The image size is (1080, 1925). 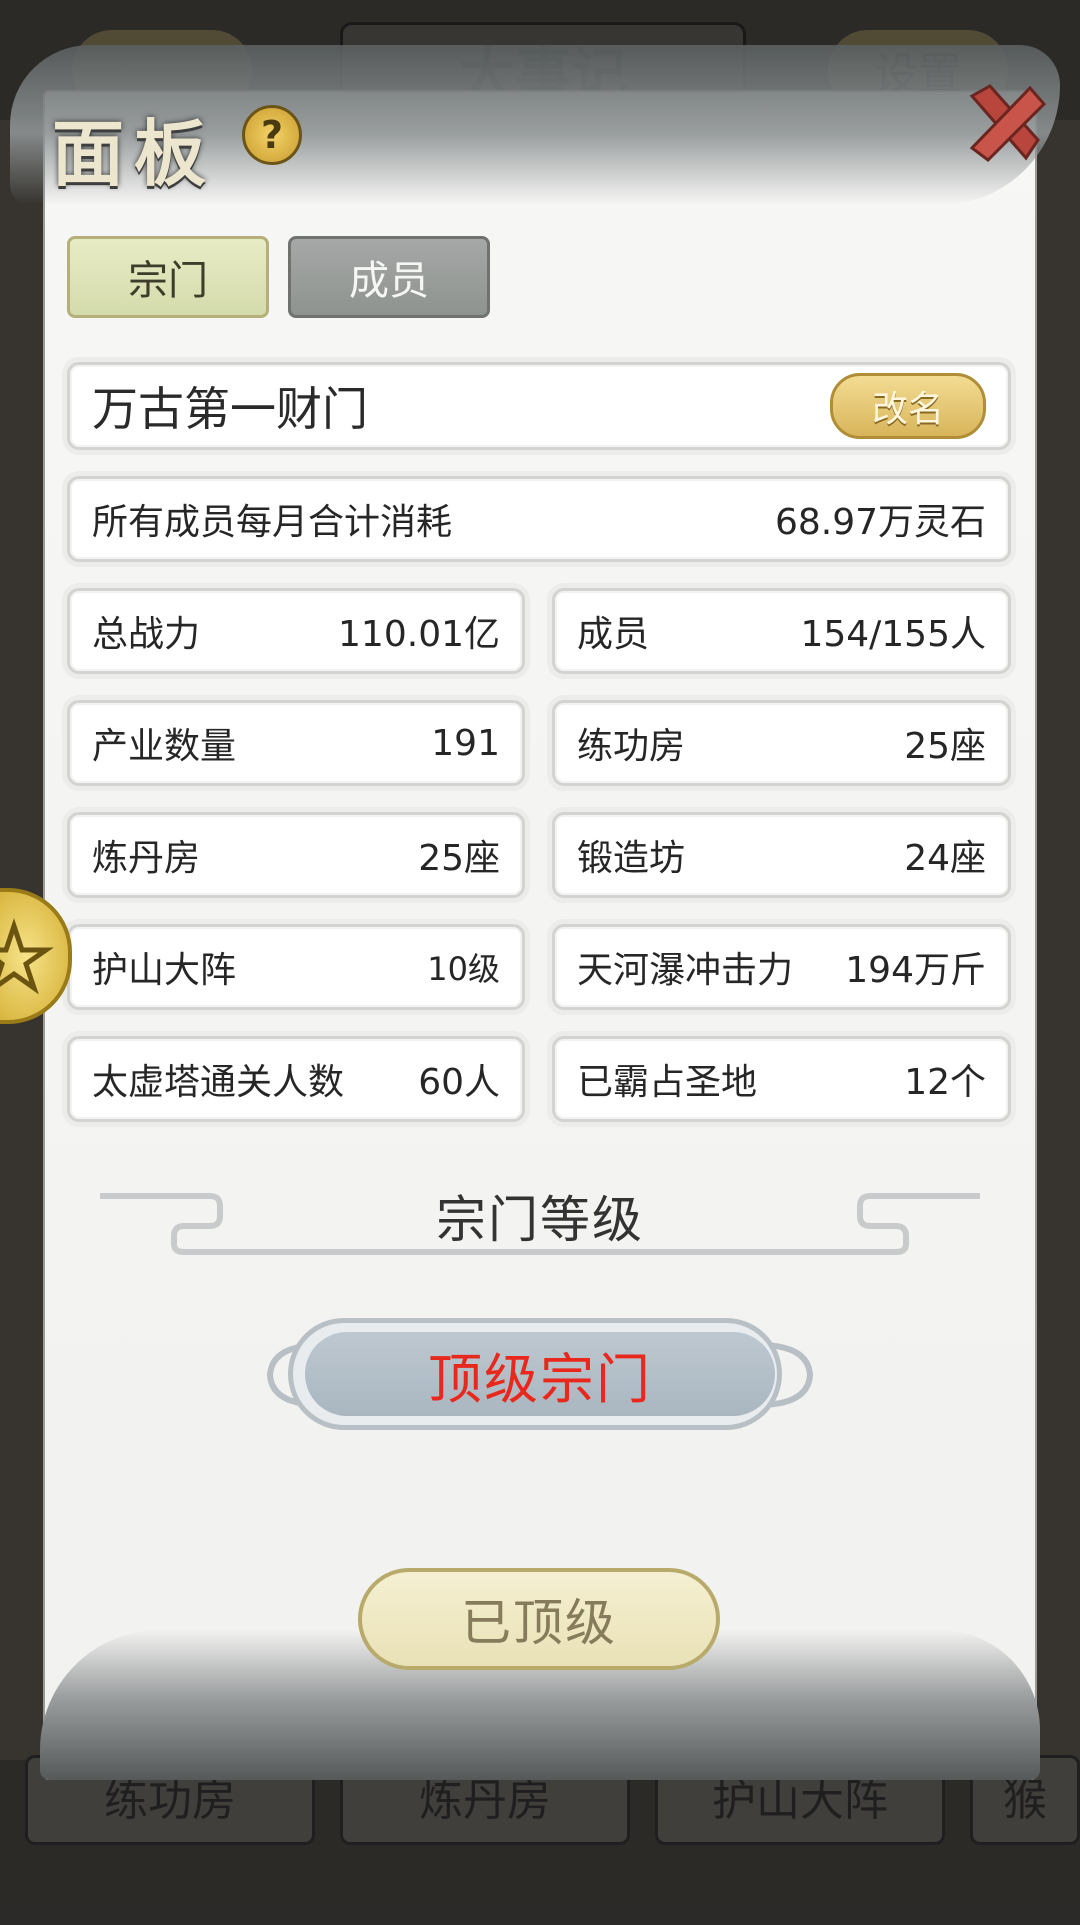 I want to click on monthly-cost-label: 所有成员每月合计消耗, so click(x=272, y=522).